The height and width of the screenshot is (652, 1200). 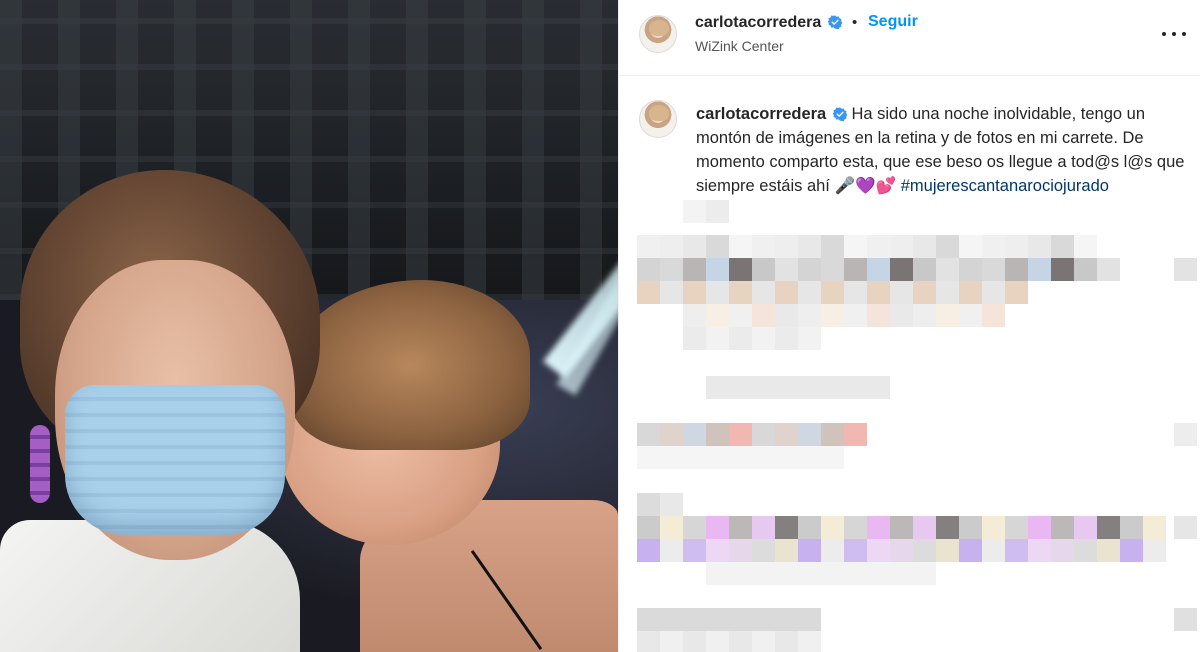 What do you see at coordinates (758, 22) in the screenshot?
I see `header-username: carlotacorredera` at bounding box center [758, 22].